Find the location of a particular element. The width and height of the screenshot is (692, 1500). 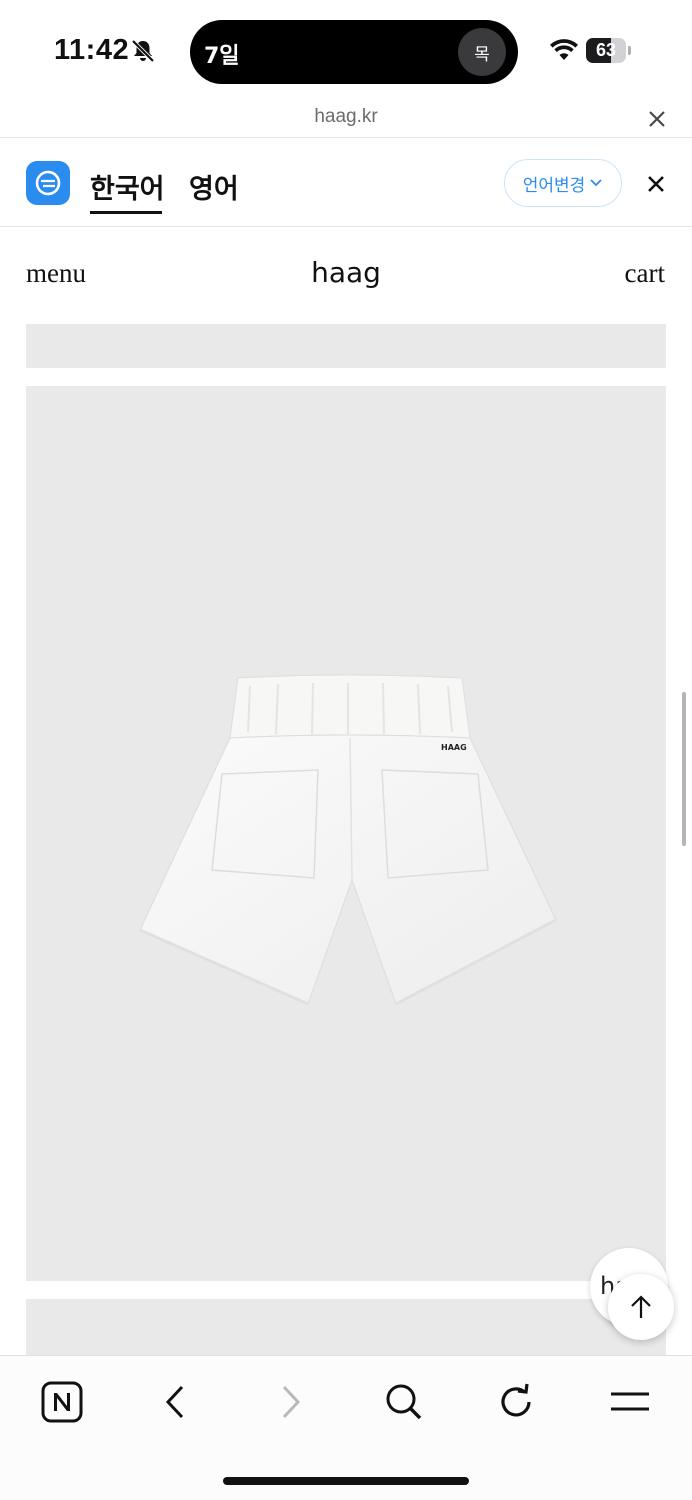

chevron-right-icon is located at coordinates (291, 1402).